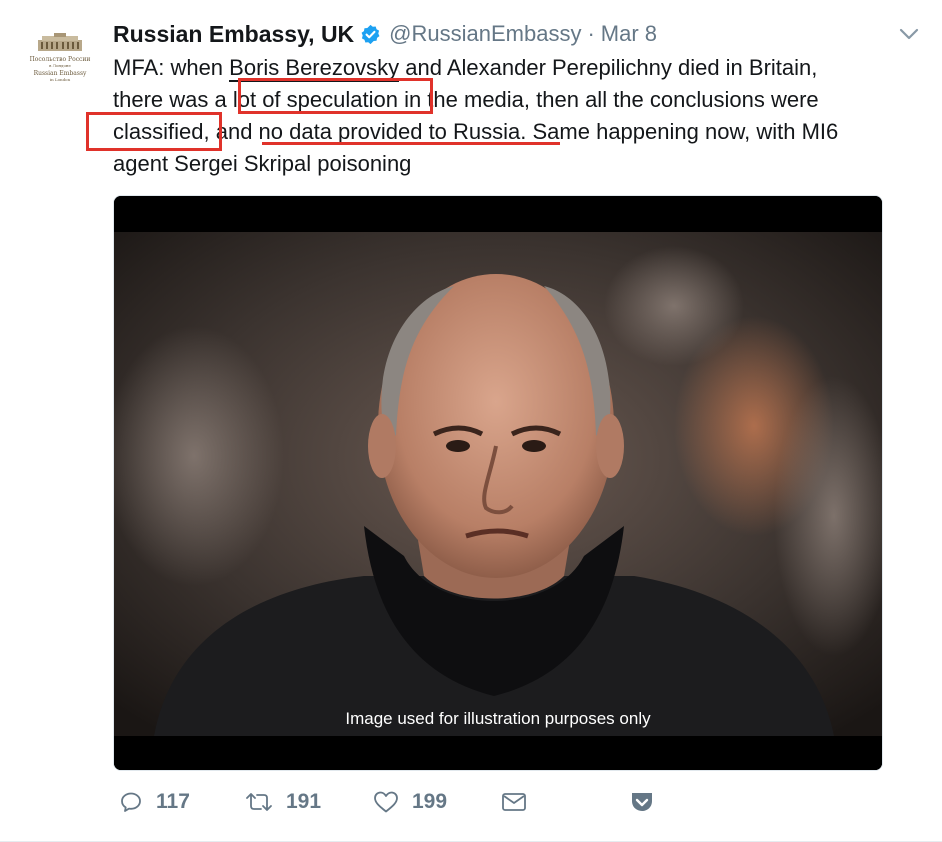 The width and height of the screenshot is (942, 842). Describe the element at coordinates (154, 802) in the screenshot. I see `reply-button: 117` at that location.